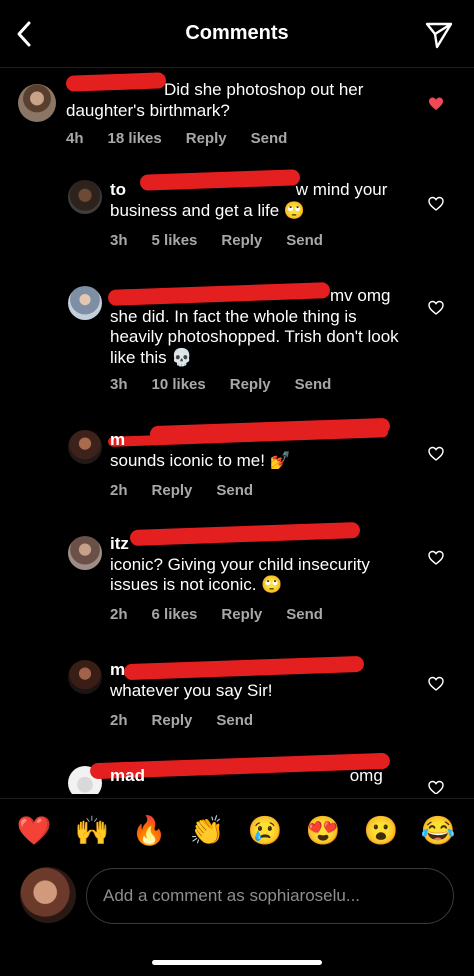 The width and height of the screenshot is (474, 976). What do you see at coordinates (270, 896) in the screenshot?
I see `comment-input` at bounding box center [270, 896].